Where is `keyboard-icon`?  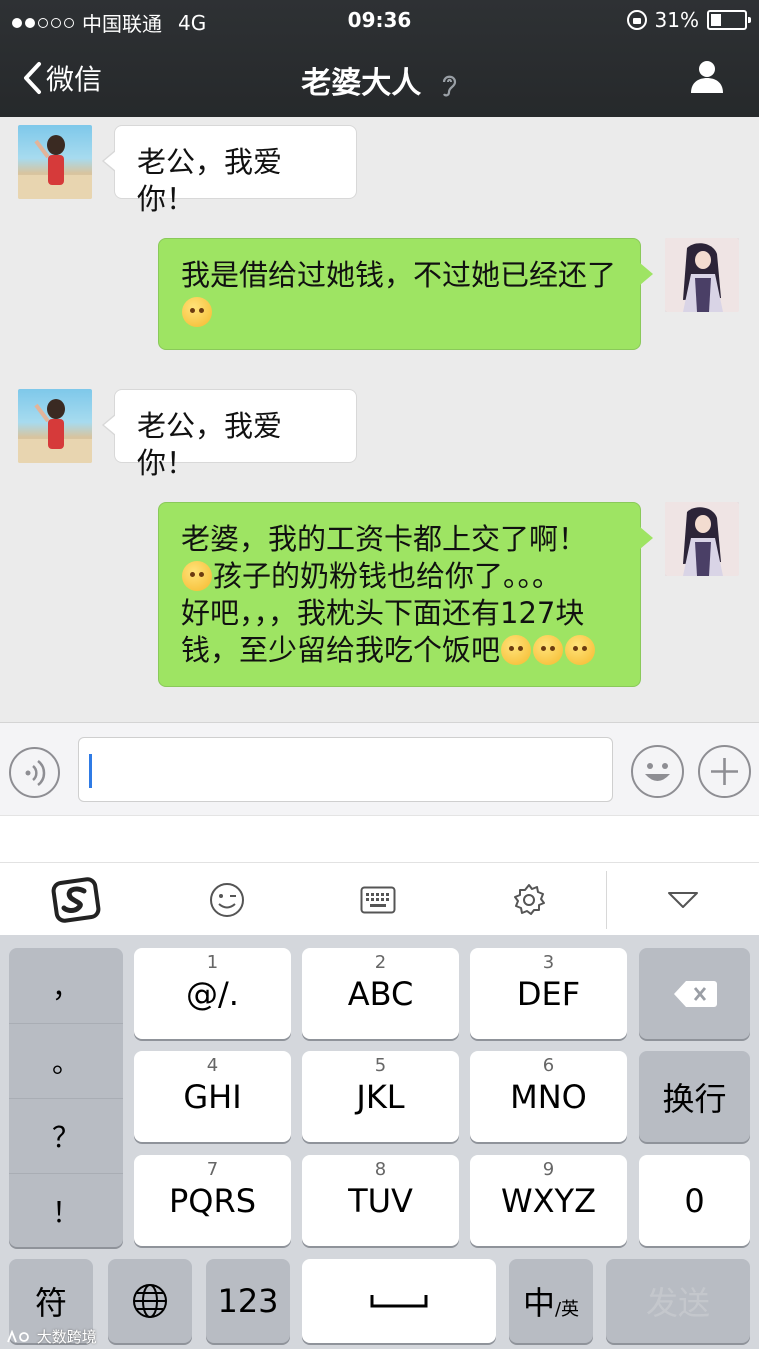 keyboard-icon is located at coordinates (378, 899).